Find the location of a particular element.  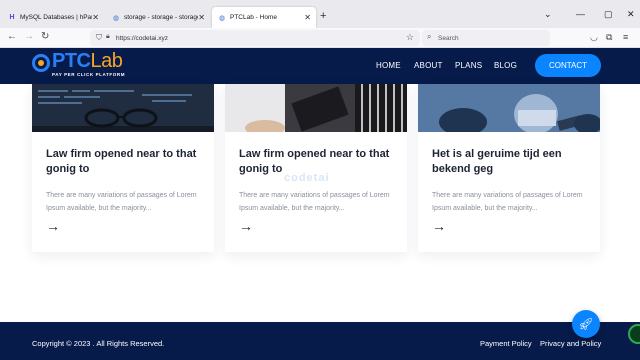

watermark: codetai is located at coordinates (307, 178).